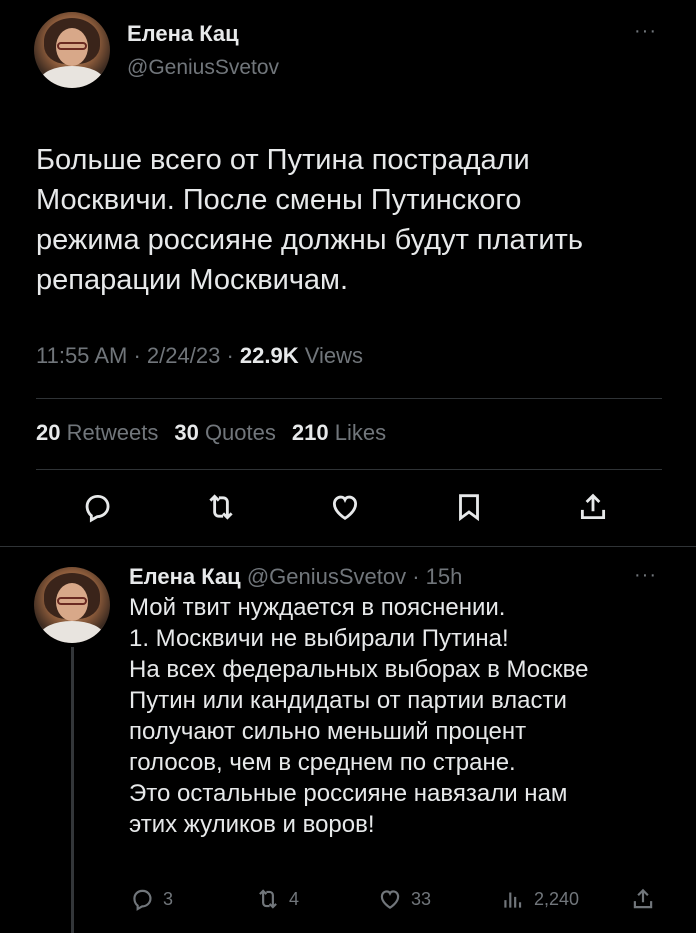 Image resolution: width=696 pixels, height=933 pixels. What do you see at coordinates (326, 576) in the screenshot?
I see `reply-author-handle: @GeniusSvetov` at bounding box center [326, 576].